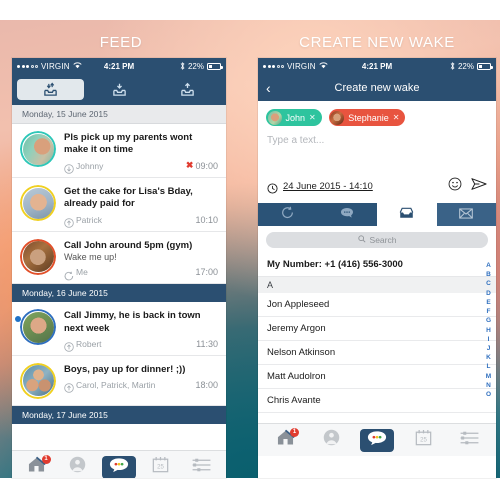 The width and height of the screenshot is (500, 500). I want to click on contact-row: Matt Audolron, so click(377, 377).